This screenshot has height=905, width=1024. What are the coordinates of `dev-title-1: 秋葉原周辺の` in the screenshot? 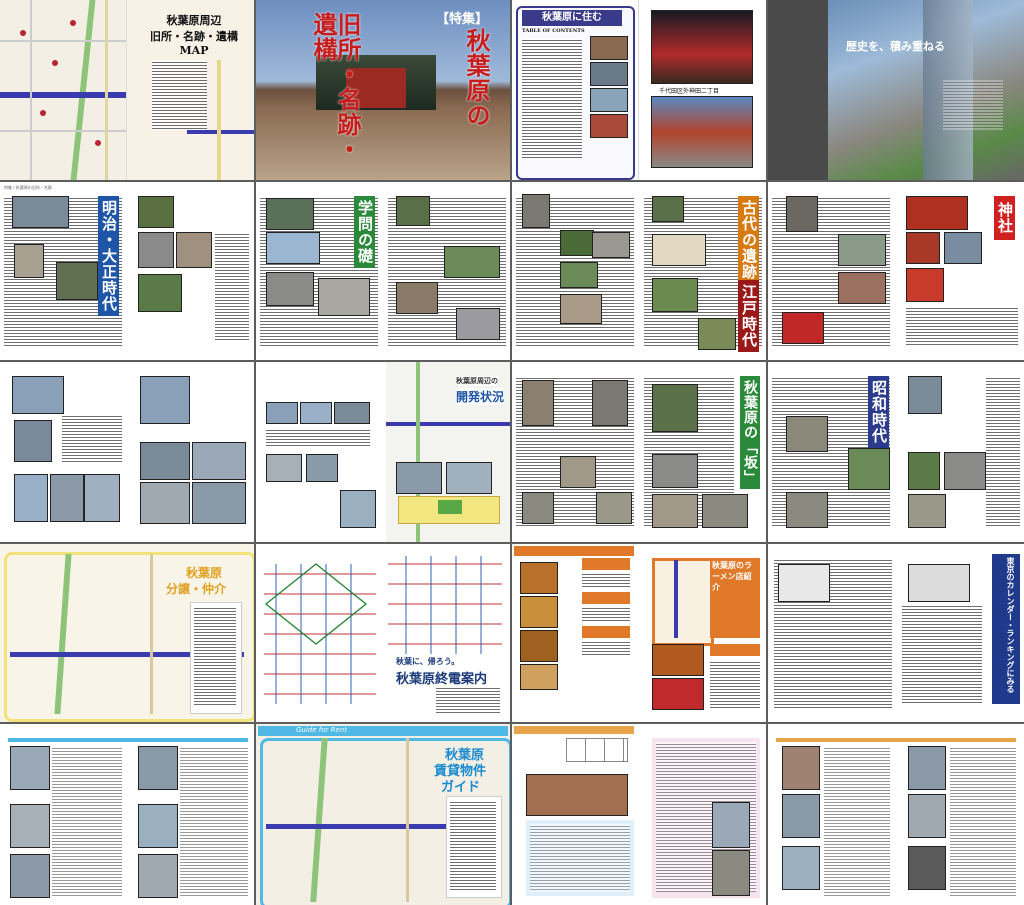 It's located at (477, 381).